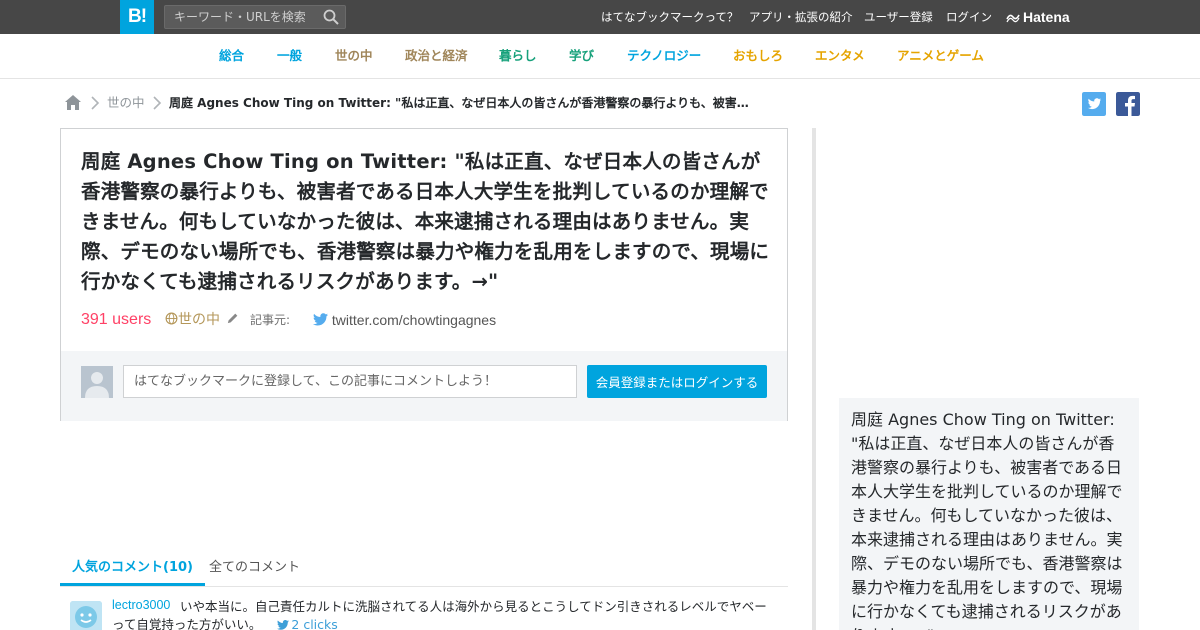 This screenshot has height=630, width=1200. What do you see at coordinates (331, 17) in the screenshot?
I see `search-icon` at bounding box center [331, 17].